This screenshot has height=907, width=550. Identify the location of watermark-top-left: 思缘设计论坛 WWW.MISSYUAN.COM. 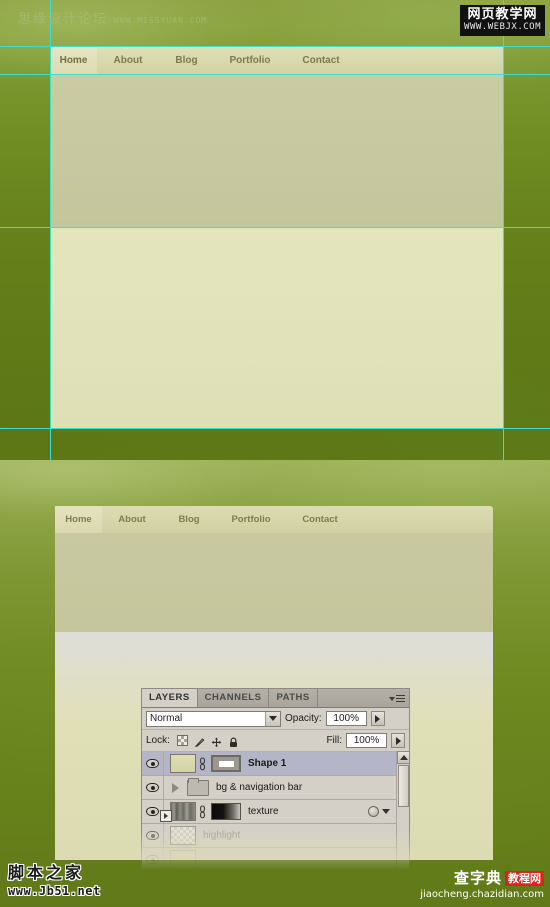
(112, 17).